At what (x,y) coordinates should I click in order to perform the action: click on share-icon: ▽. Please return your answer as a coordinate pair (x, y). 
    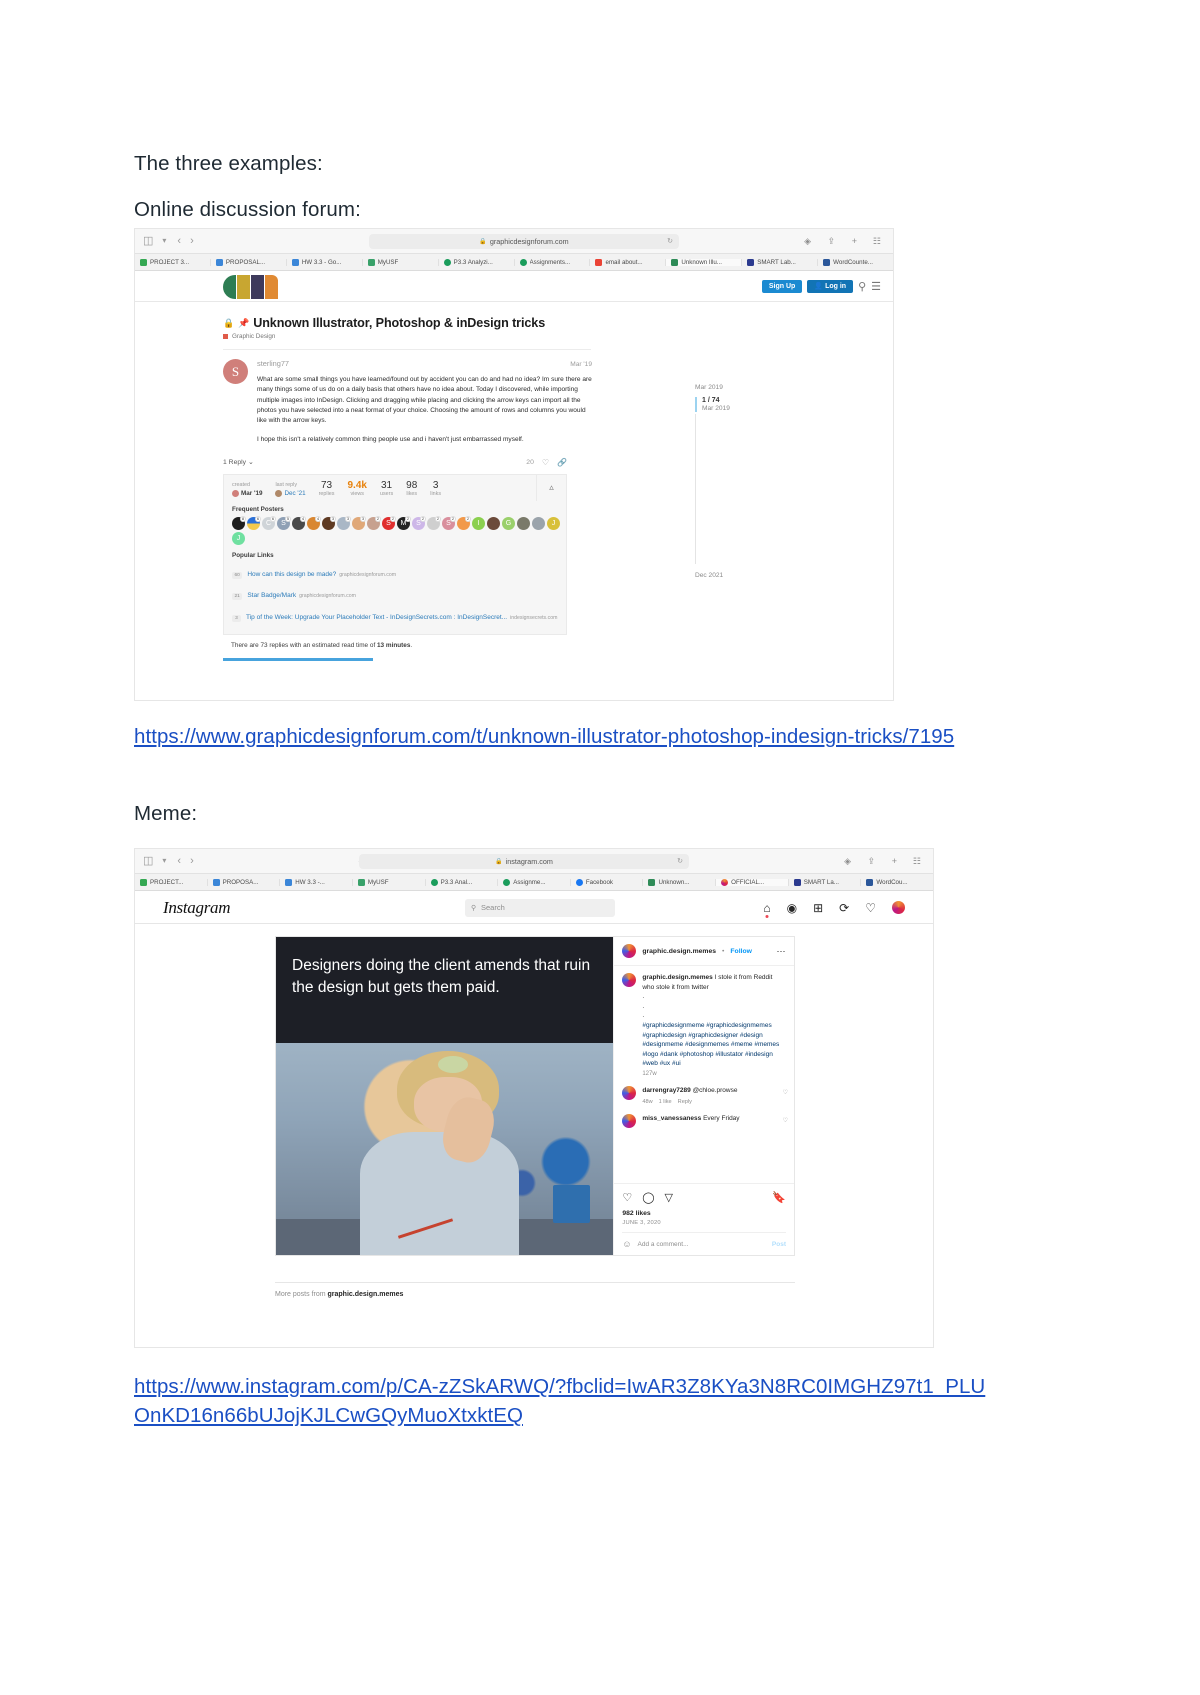
    Looking at the image, I should click on (669, 1197).